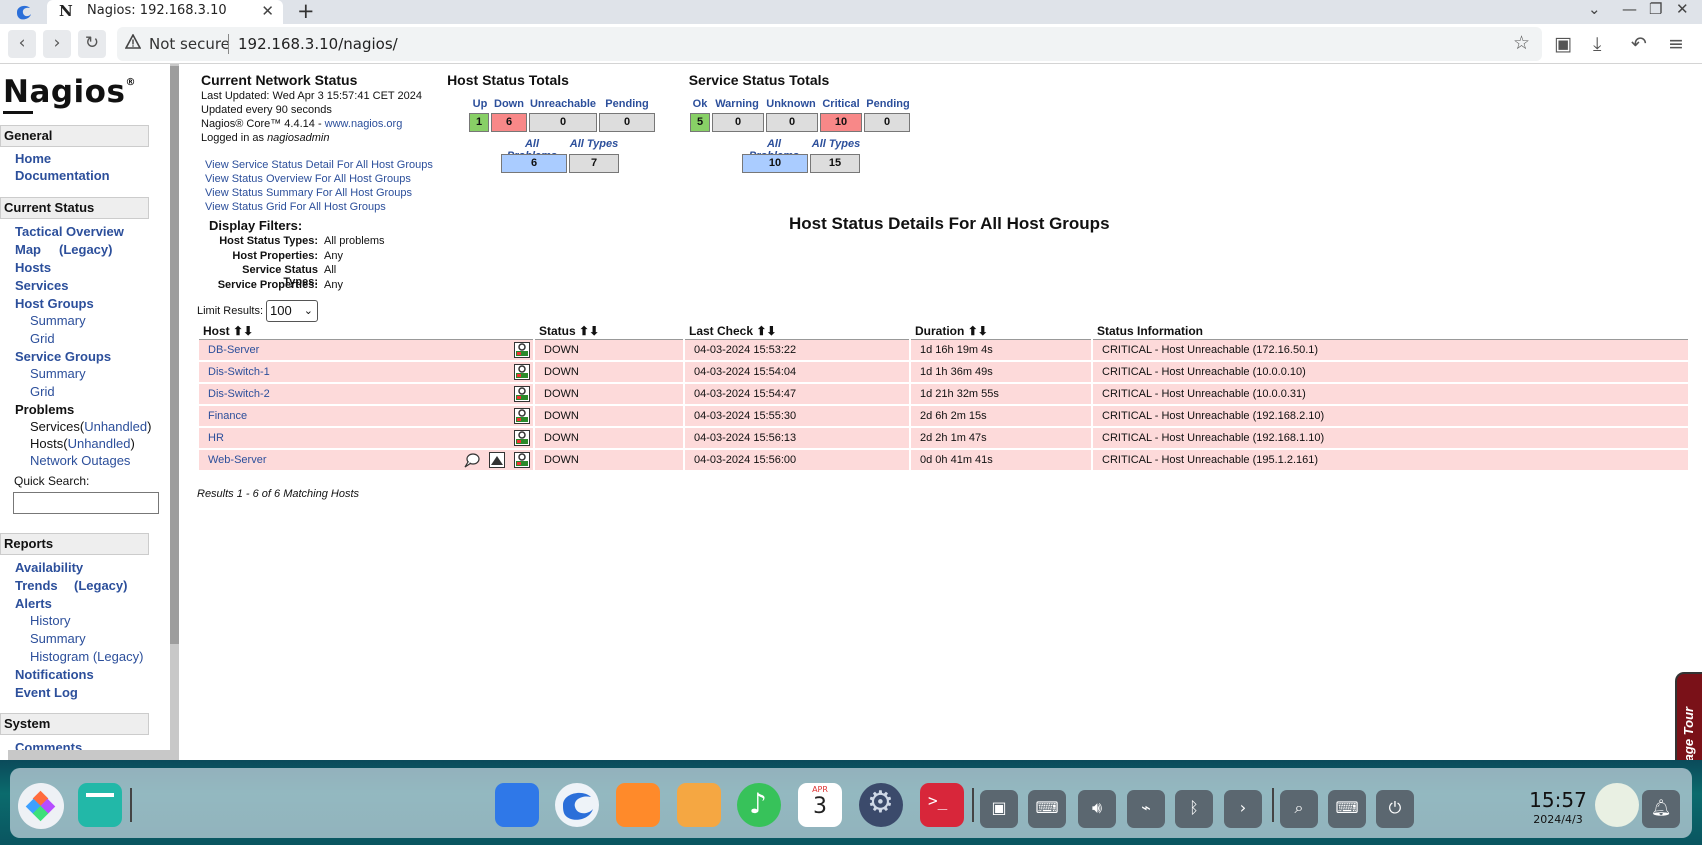  I want to click on nagios-org-link: www.nagios.org, so click(364, 124).